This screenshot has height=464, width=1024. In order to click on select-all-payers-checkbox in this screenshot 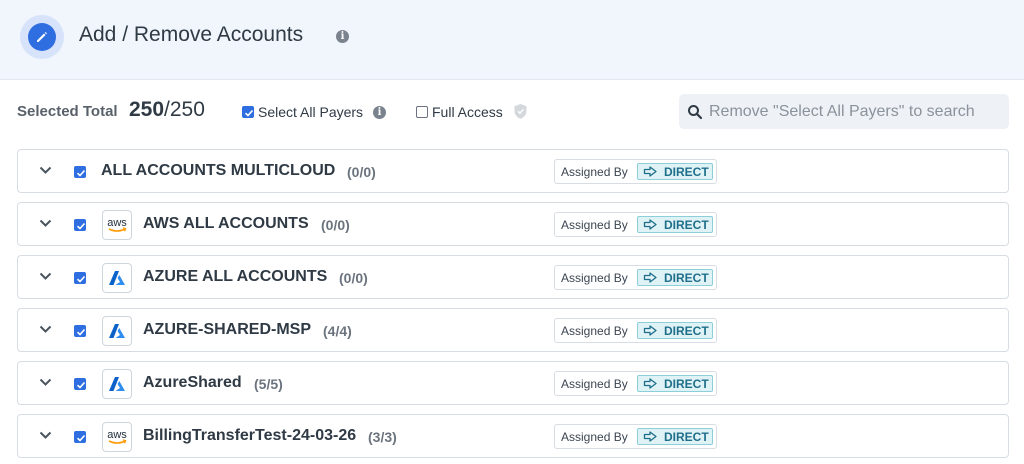, I will do `click(248, 112)`.